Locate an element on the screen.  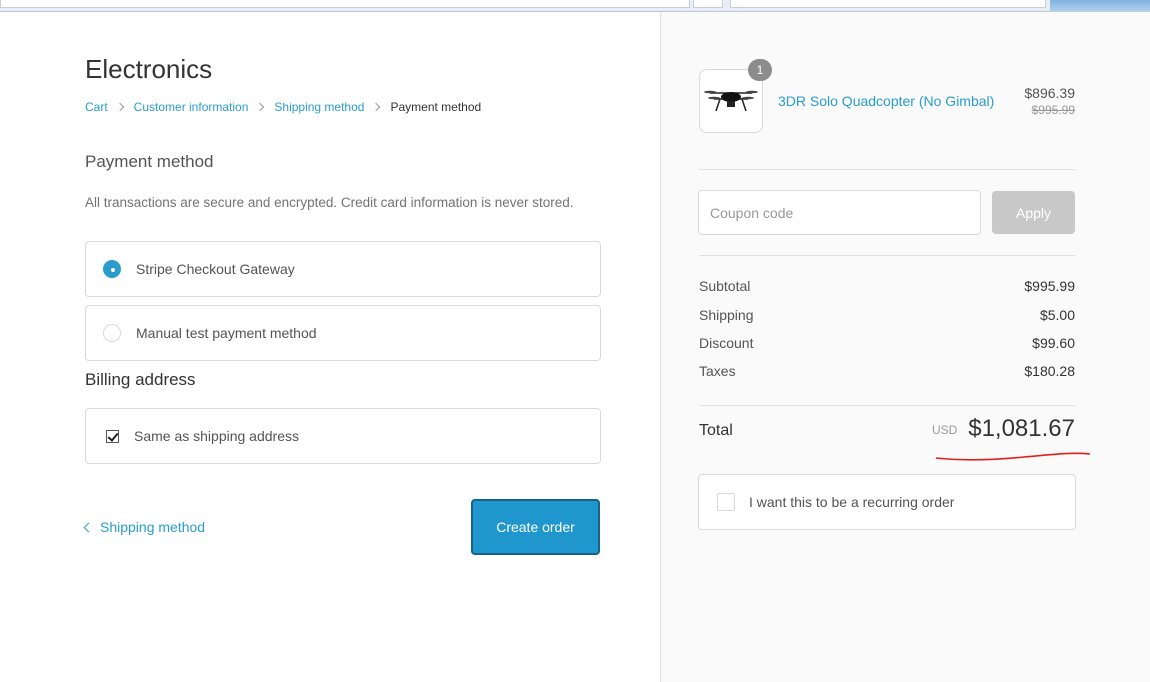
store-title: Electronics is located at coordinates (149, 69).